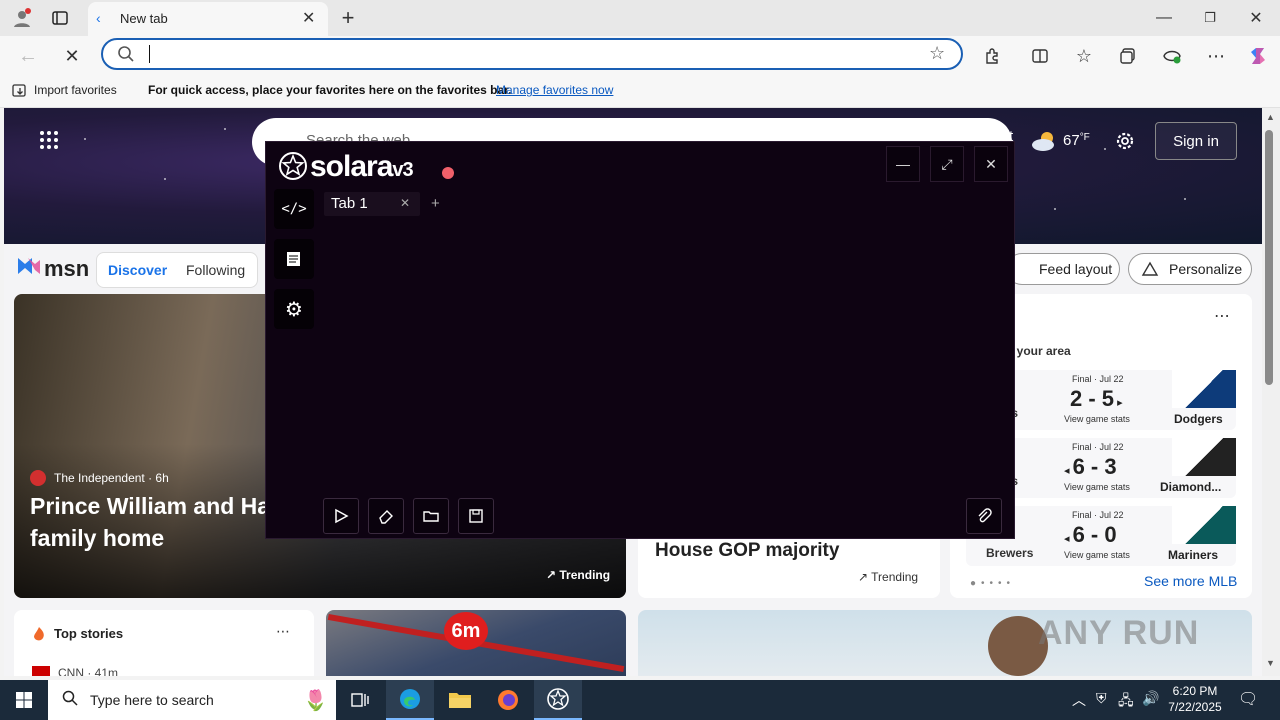 The width and height of the screenshot is (1280, 720). What do you see at coordinates (1172, 56) in the screenshot?
I see `browser-essentials-icon` at bounding box center [1172, 56].